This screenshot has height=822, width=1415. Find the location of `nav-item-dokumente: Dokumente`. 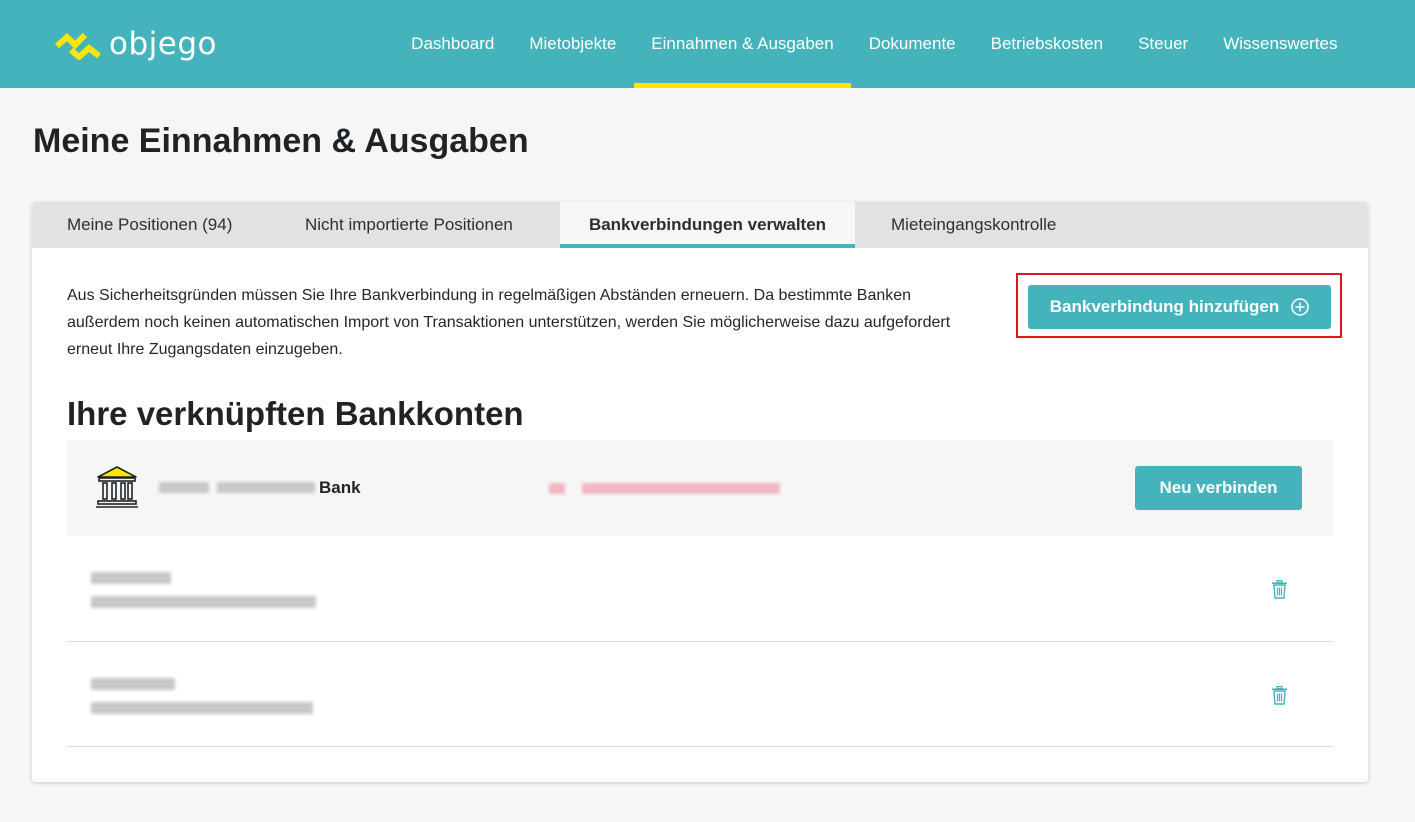

nav-item-dokumente: Dokumente is located at coordinates (912, 44).